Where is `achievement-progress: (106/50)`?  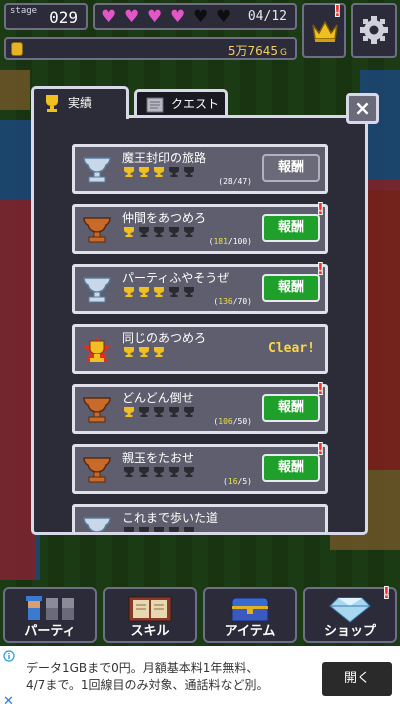
achievement-progress: (106/50) is located at coordinates (232, 421).